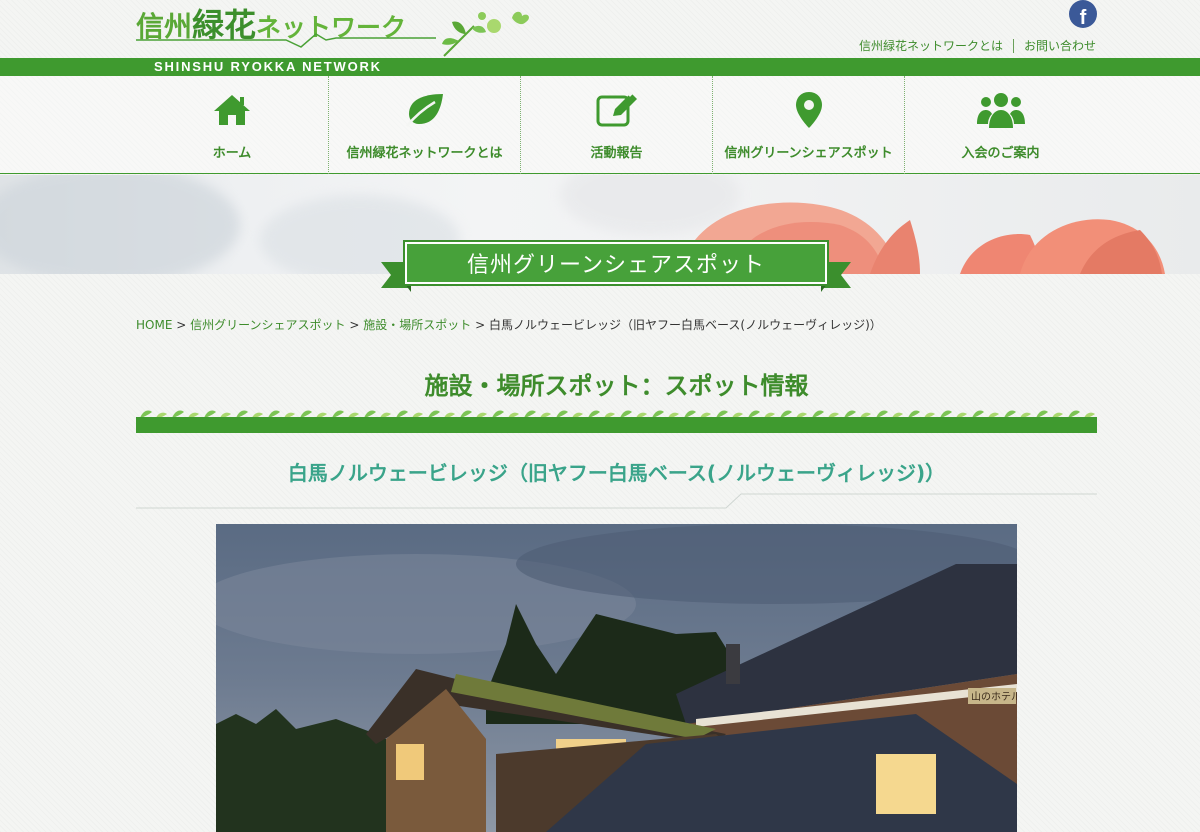 The image size is (1200, 832). I want to click on facebook-glyph: f, so click(1083, 18).